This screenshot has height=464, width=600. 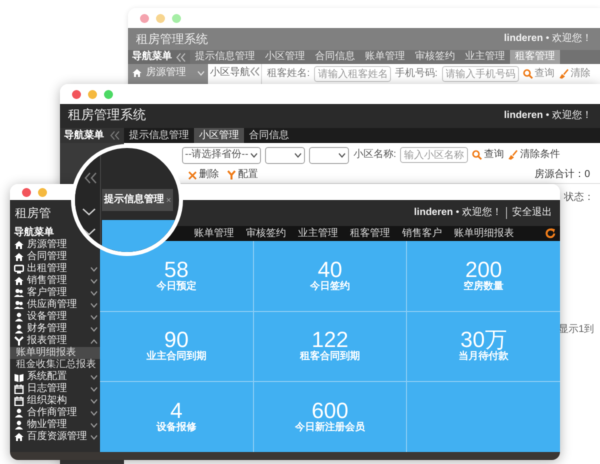 What do you see at coordinates (55, 377) in the screenshot?
I see `sidebar-item: 系统配置` at bounding box center [55, 377].